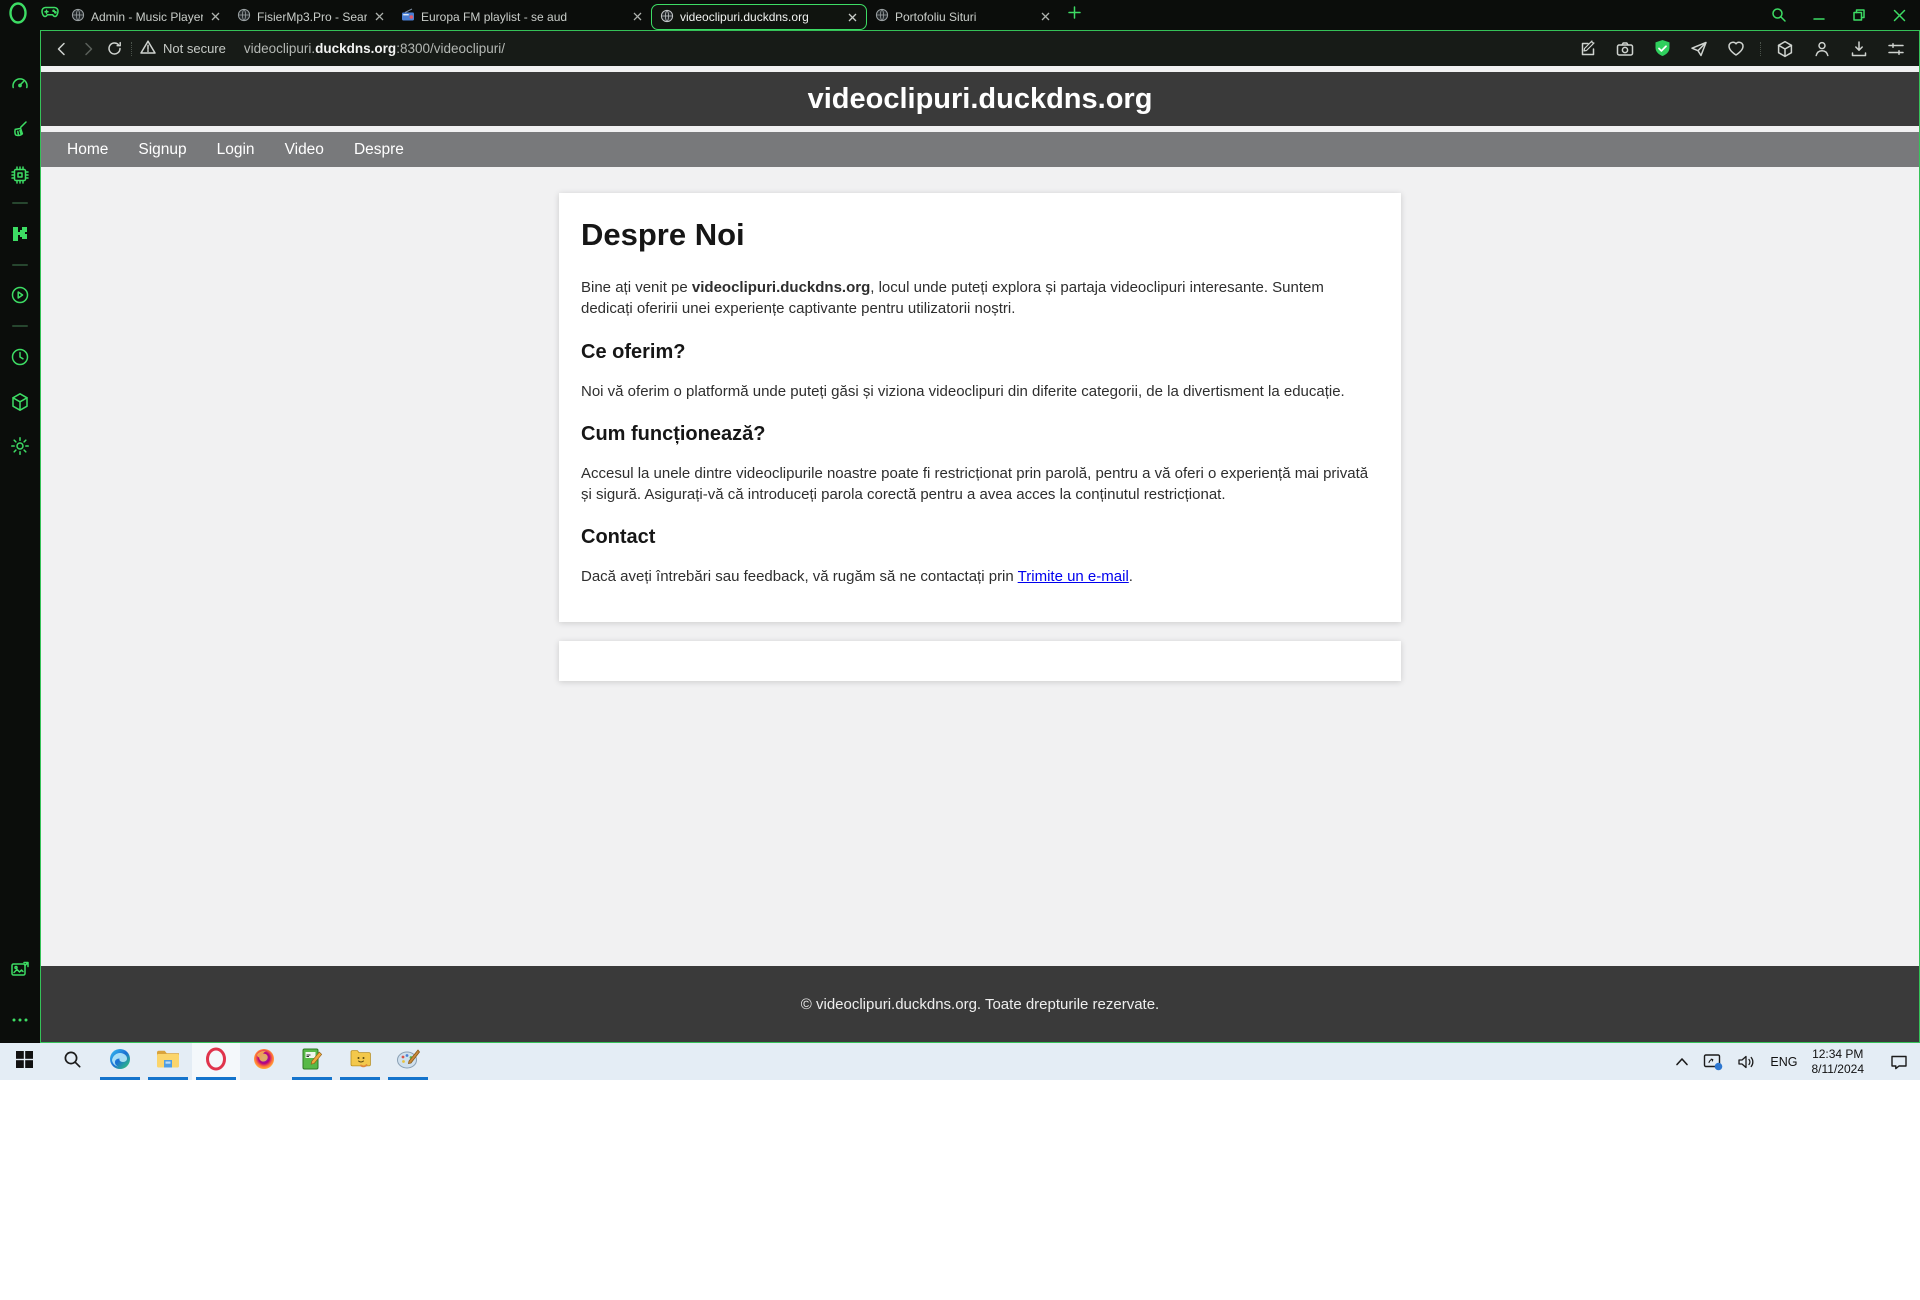 The image size is (1920, 1300). I want to click on browser-tab-active: videoclipuri.duckdns.org, so click(759, 17).